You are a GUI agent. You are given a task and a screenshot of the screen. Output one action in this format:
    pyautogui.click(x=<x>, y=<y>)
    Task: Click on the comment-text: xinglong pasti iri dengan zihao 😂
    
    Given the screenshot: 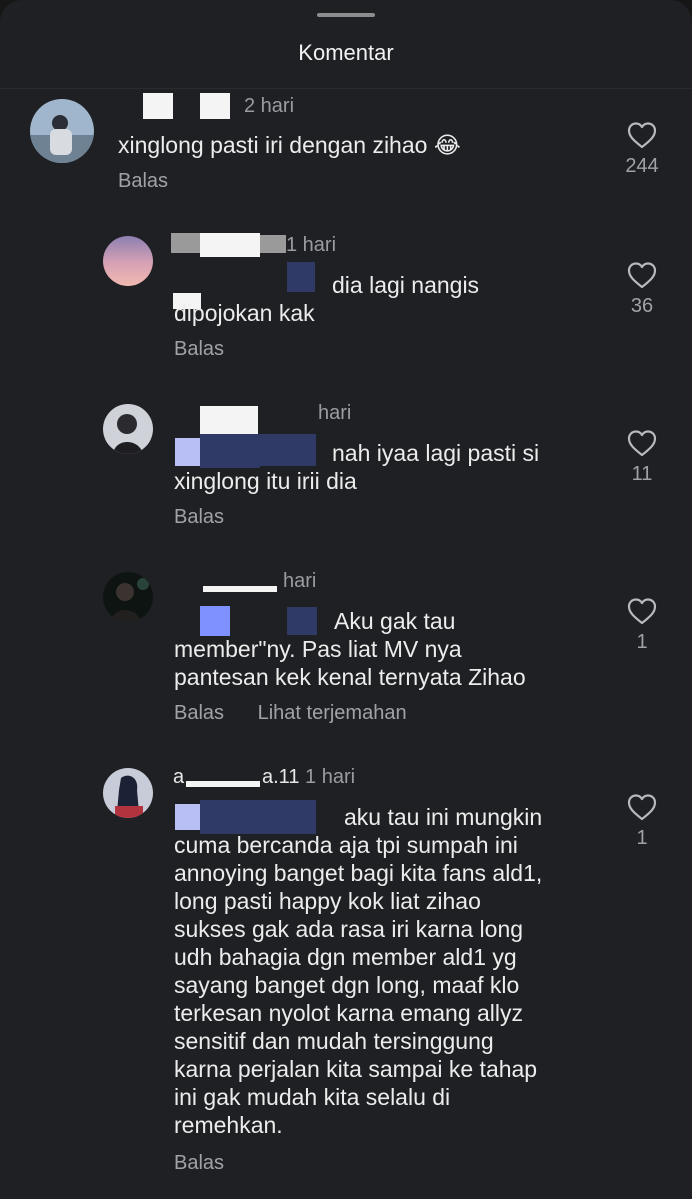 What is the action you would take?
    pyautogui.click(x=289, y=145)
    